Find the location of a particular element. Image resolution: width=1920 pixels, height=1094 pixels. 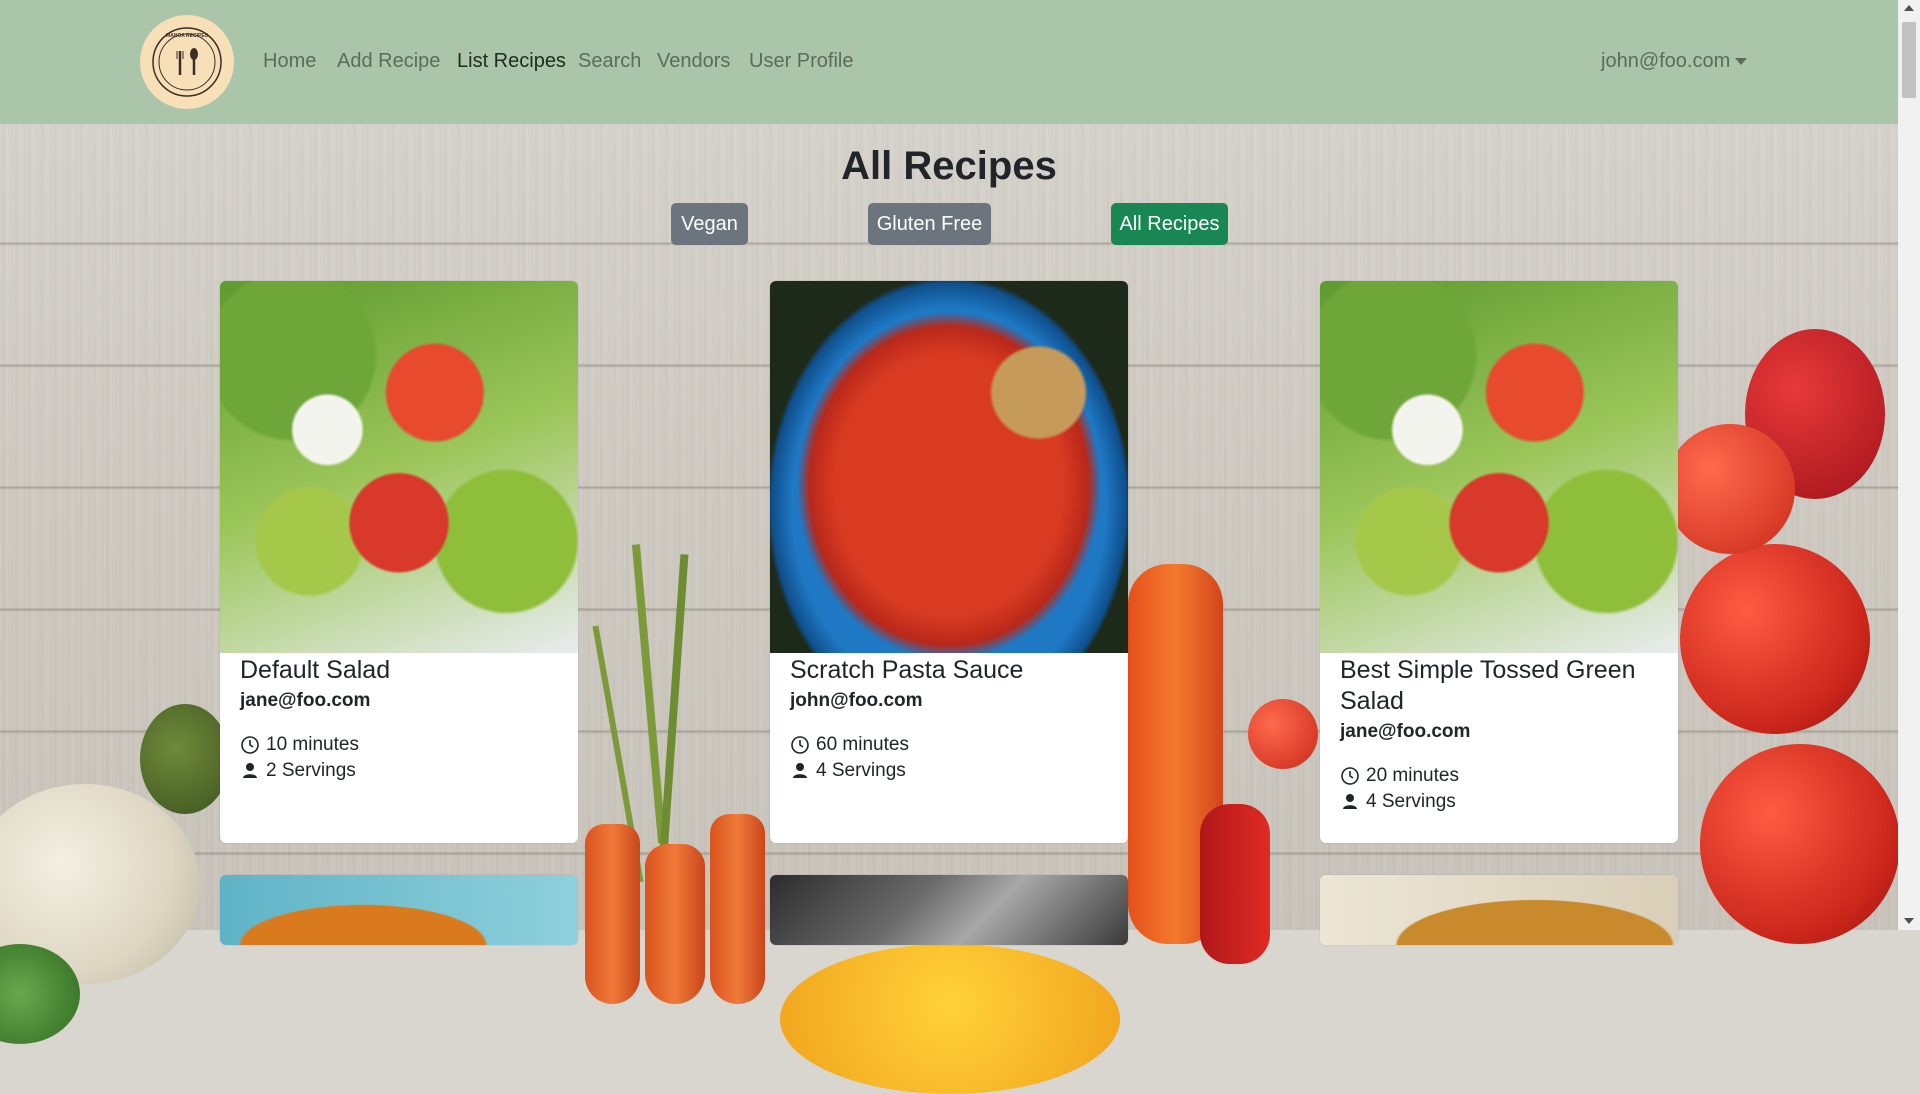

filter-all-recipes-button: All Recipes is located at coordinates (1169, 224).